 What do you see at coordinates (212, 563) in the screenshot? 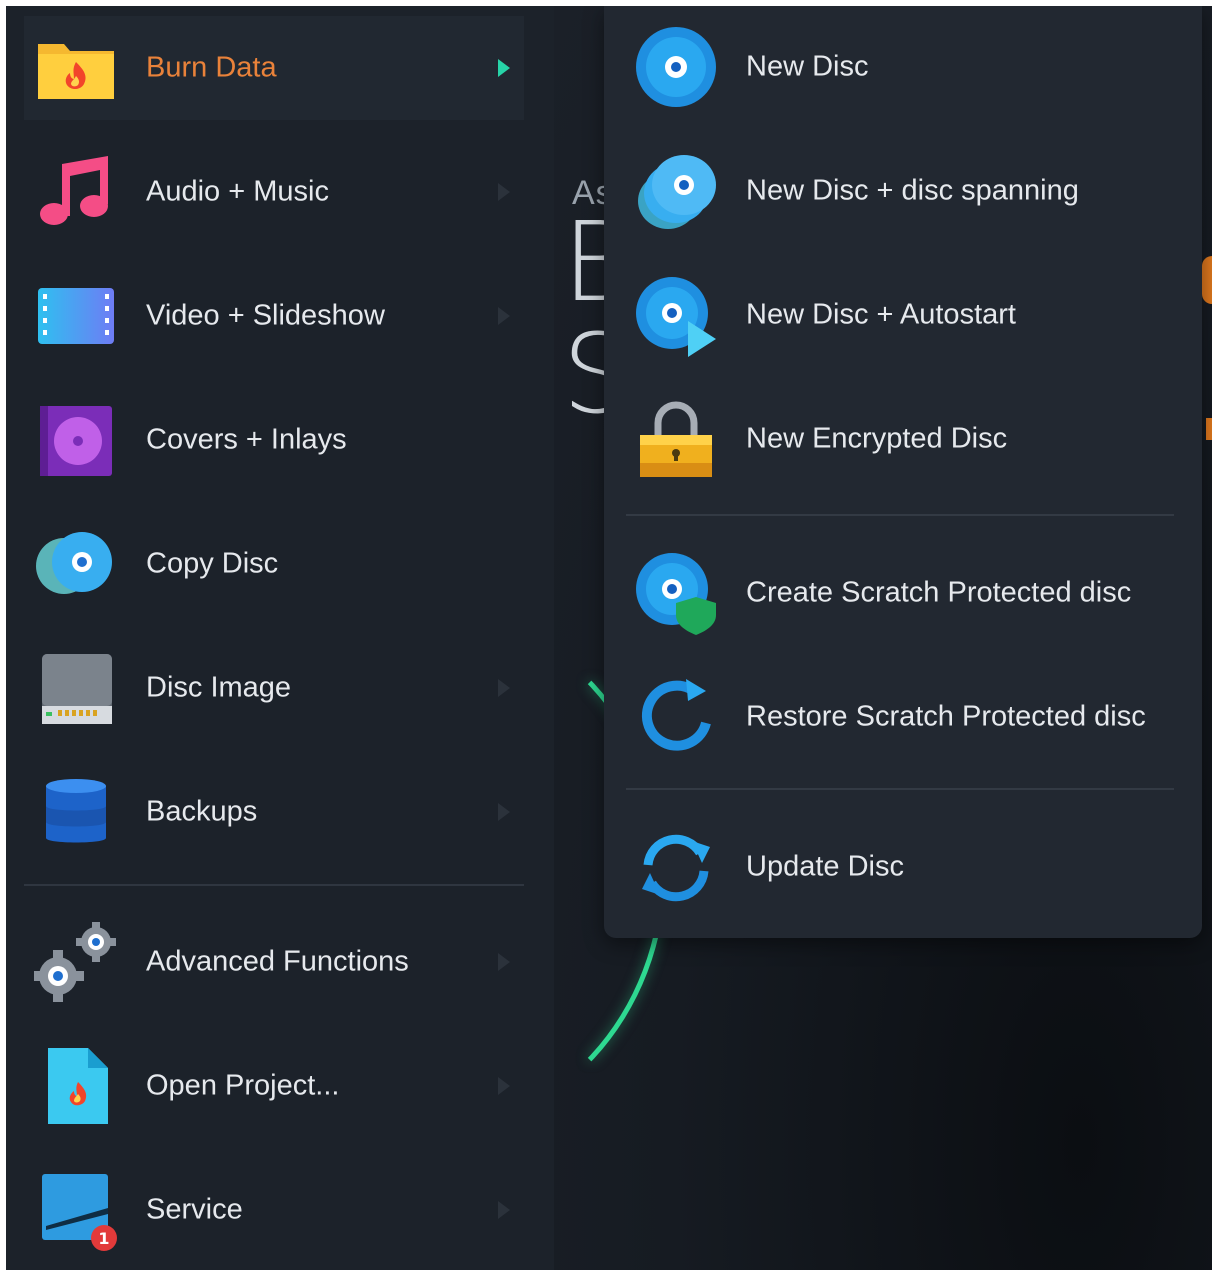
I see `menu-item-label: Copy Disc` at bounding box center [212, 563].